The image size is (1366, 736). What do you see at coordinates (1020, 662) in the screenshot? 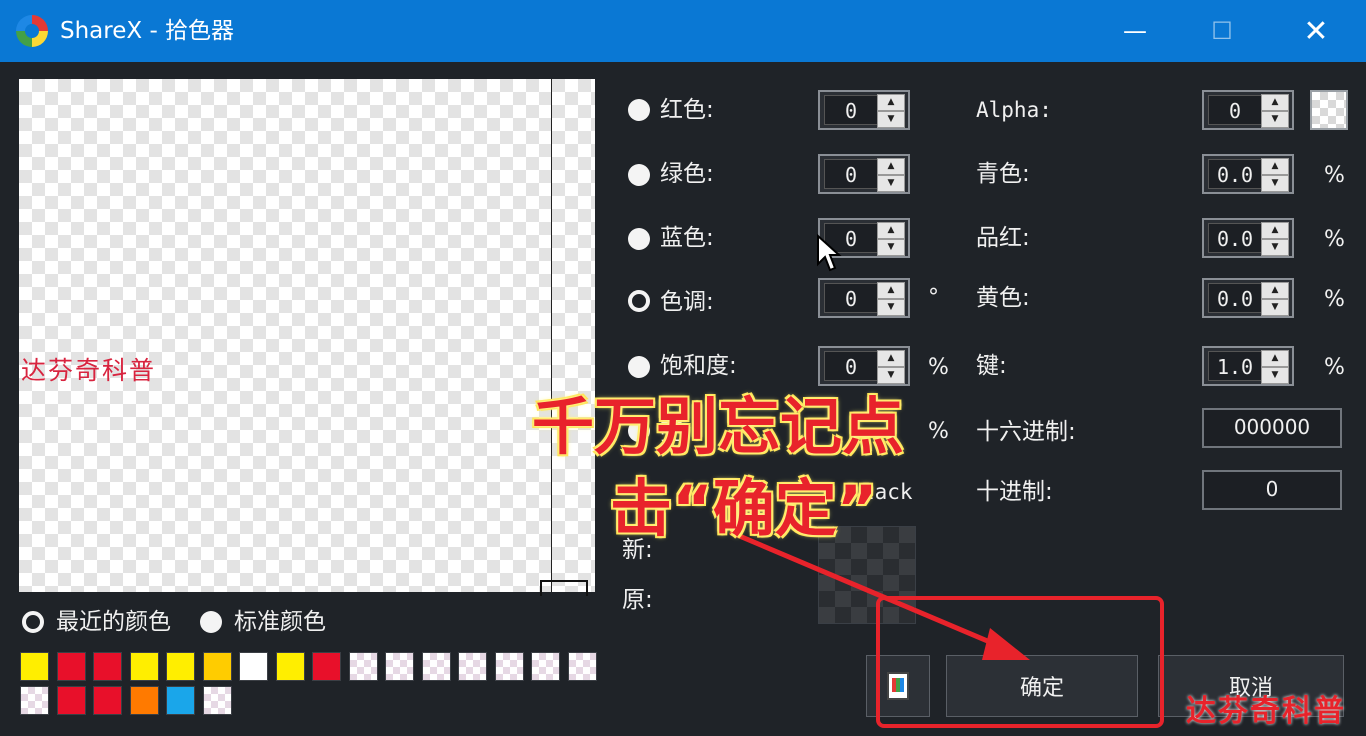
I see `ok-highlight-box` at bounding box center [1020, 662].